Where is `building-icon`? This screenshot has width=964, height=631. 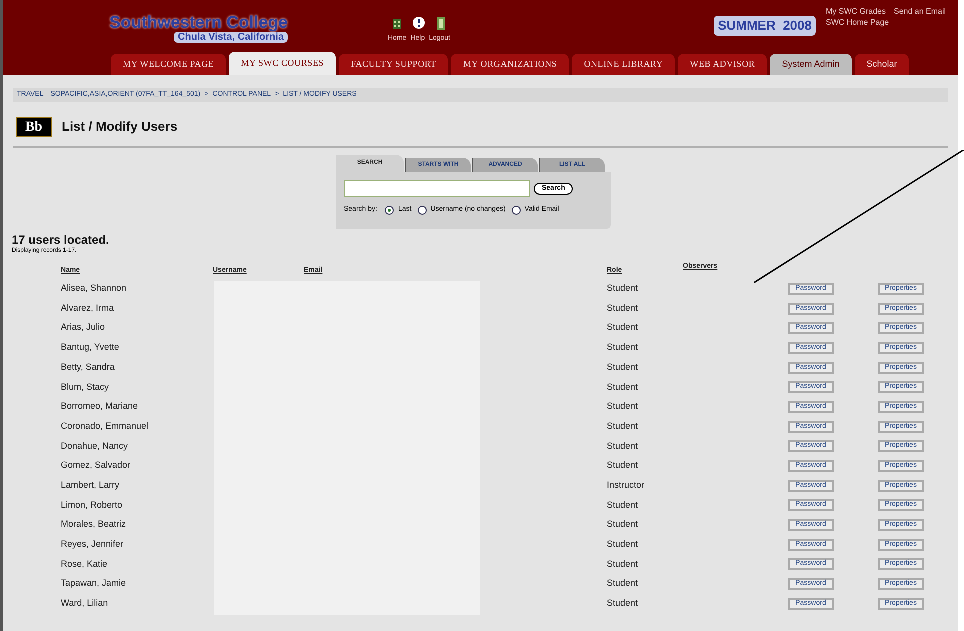 building-icon is located at coordinates (397, 23).